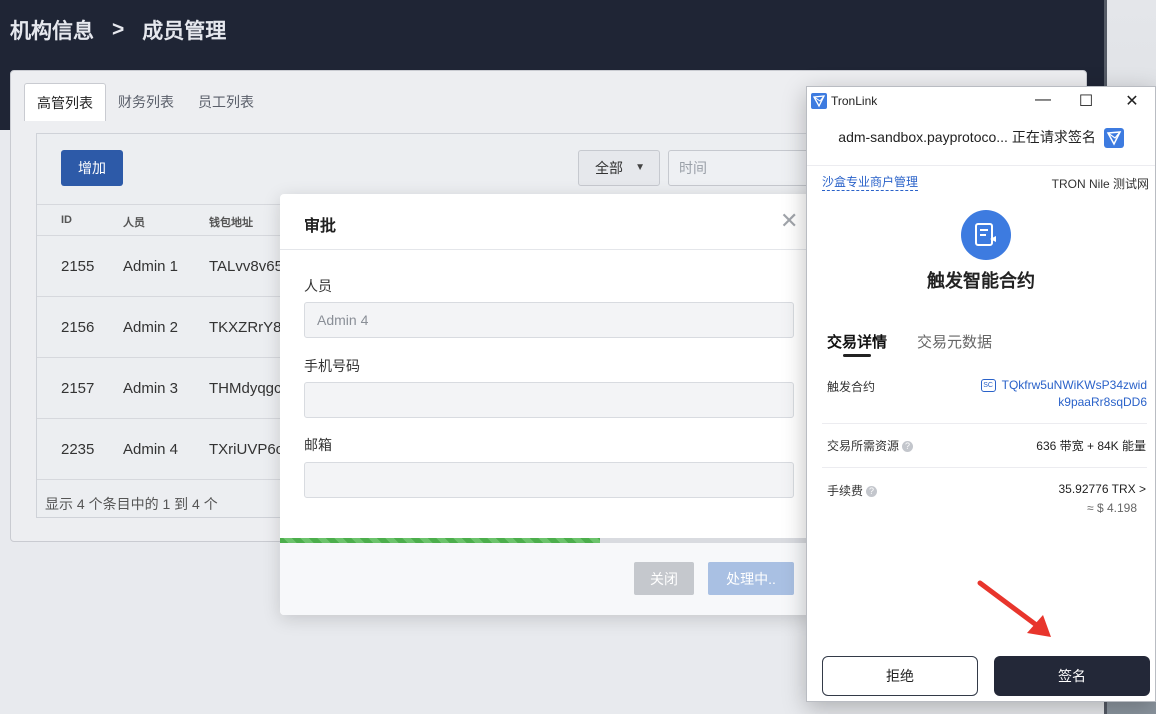  What do you see at coordinates (247, 449) in the screenshot?
I see `cell-wallet: TXriUVP6o` at bounding box center [247, 449].